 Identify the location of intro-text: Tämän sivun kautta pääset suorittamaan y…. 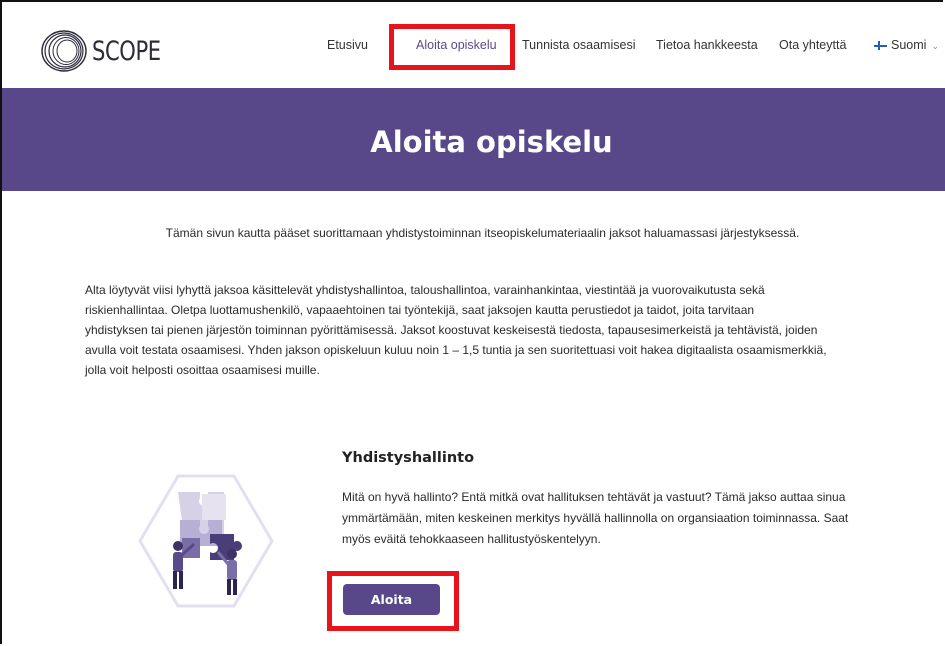
(482, 233).